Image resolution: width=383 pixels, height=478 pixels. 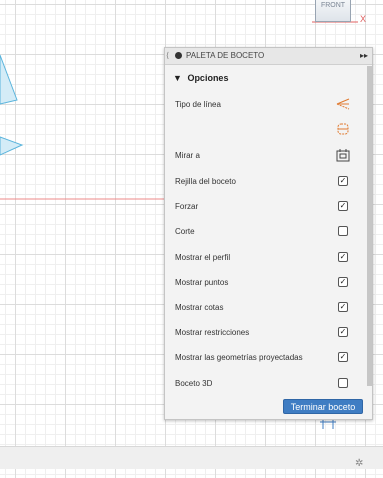 I want to click on scrollbar-thumb, so click(x=369, y=226).